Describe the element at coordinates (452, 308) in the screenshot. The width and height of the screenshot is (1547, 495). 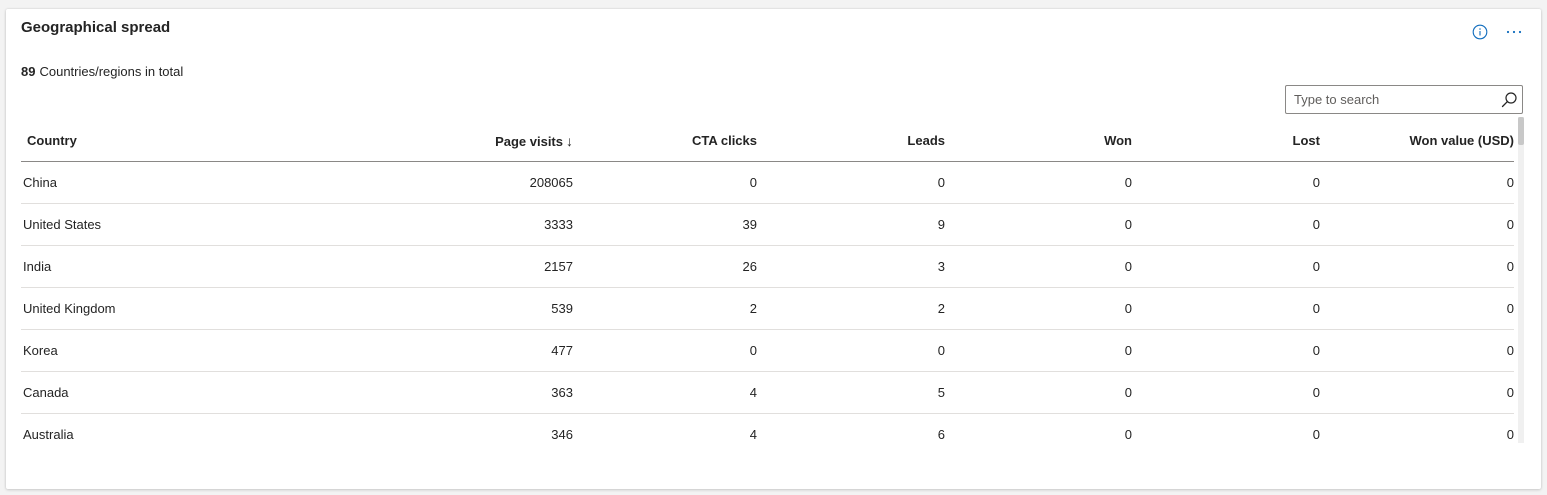
I see `cell-page-visits: 539` at that location.